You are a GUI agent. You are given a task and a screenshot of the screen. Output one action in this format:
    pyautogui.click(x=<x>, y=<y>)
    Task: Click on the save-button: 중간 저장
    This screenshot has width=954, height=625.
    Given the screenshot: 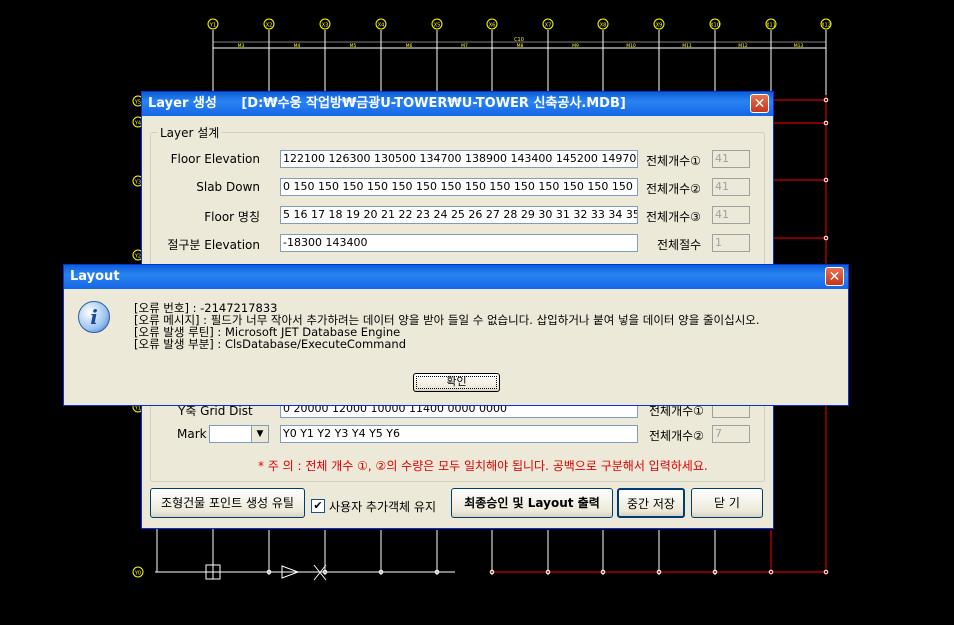 What is the action you would take?
    pyautogui.click(x=651, y=503)
    